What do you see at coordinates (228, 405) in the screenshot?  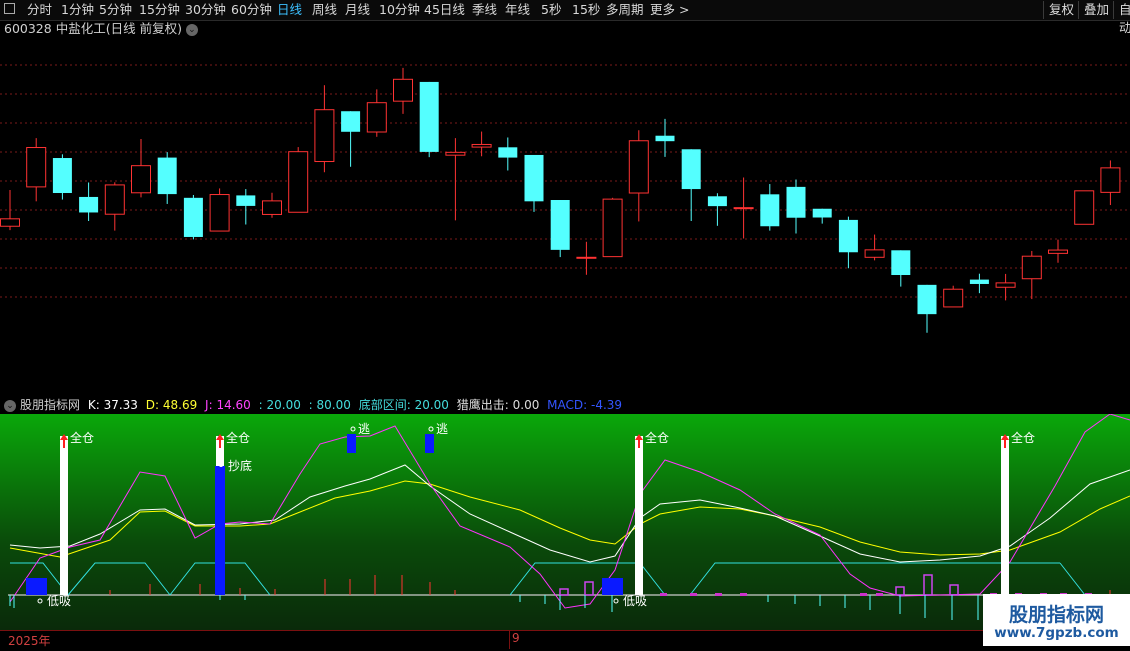 I see `j-value: J: 14.60` at bounding box center [228, 405].